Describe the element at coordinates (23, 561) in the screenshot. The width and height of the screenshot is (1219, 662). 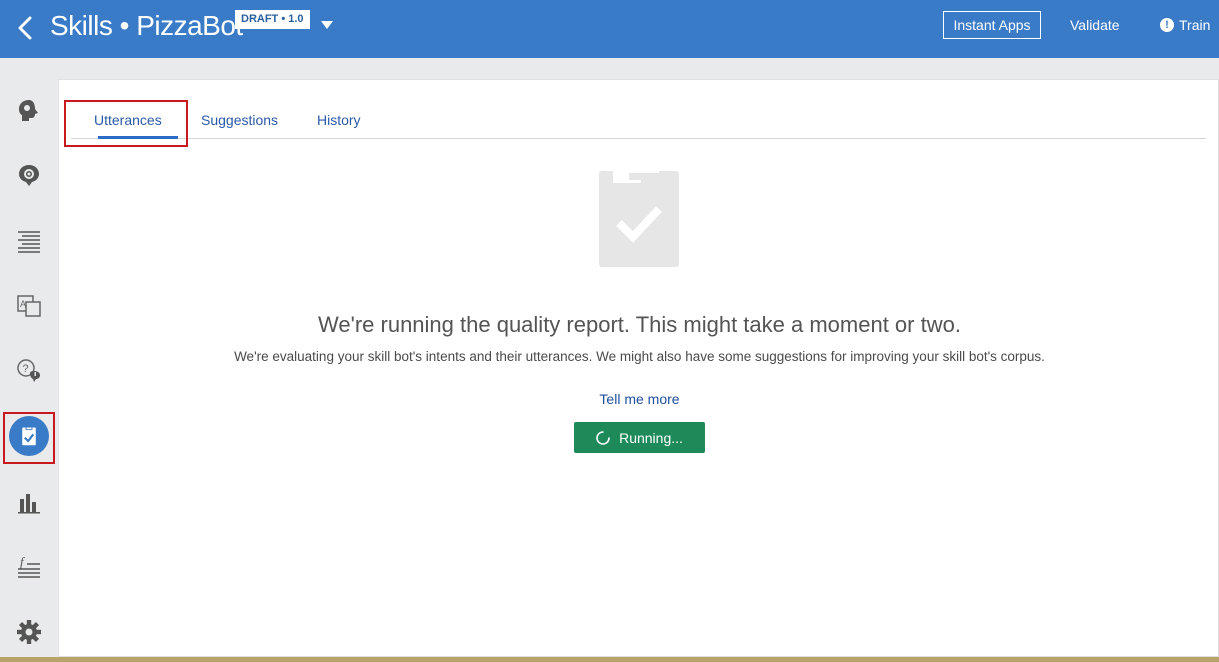
I see `svg-text: f` at that location.